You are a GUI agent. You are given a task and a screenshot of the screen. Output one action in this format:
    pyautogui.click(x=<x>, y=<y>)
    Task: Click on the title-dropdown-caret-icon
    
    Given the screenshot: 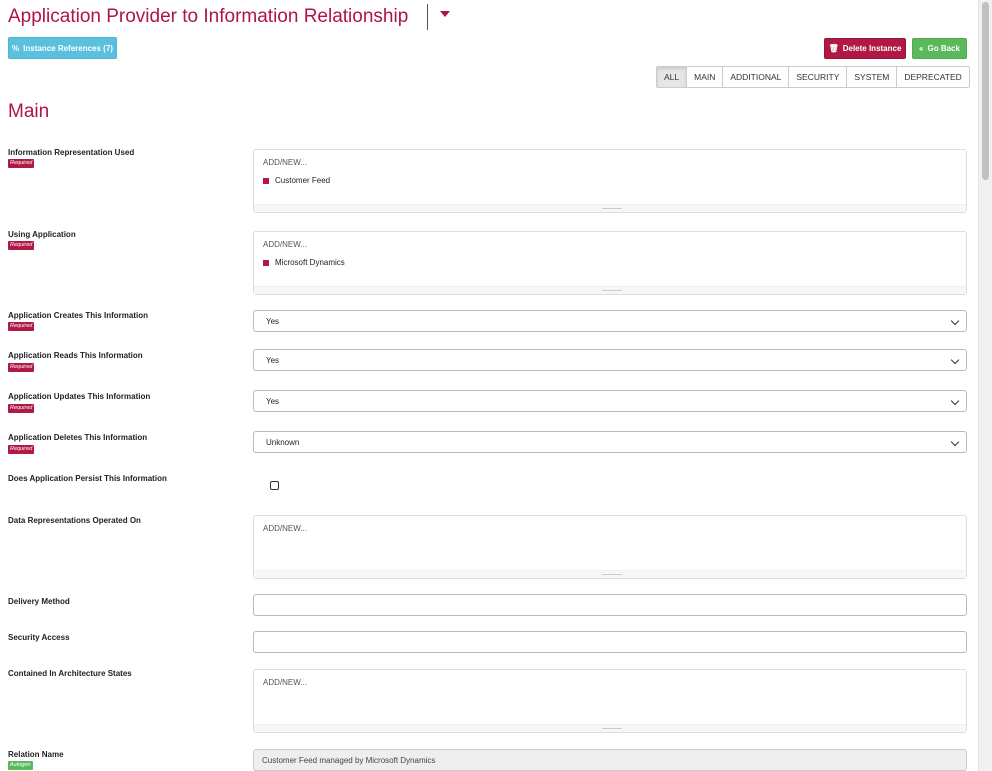 What is the action you would take?
    pyautogui.click(x=445, y=14)
    